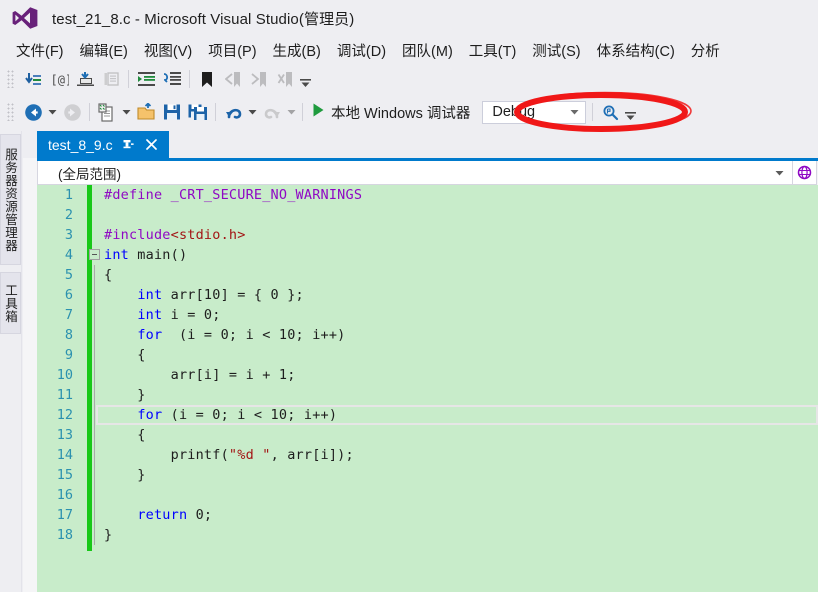 The height and width of the screenshot is (592, 818). What do you see at coordinates (68, 195) in the screenshot?
I see `line-number: 1` at bounding box center [68, 195].